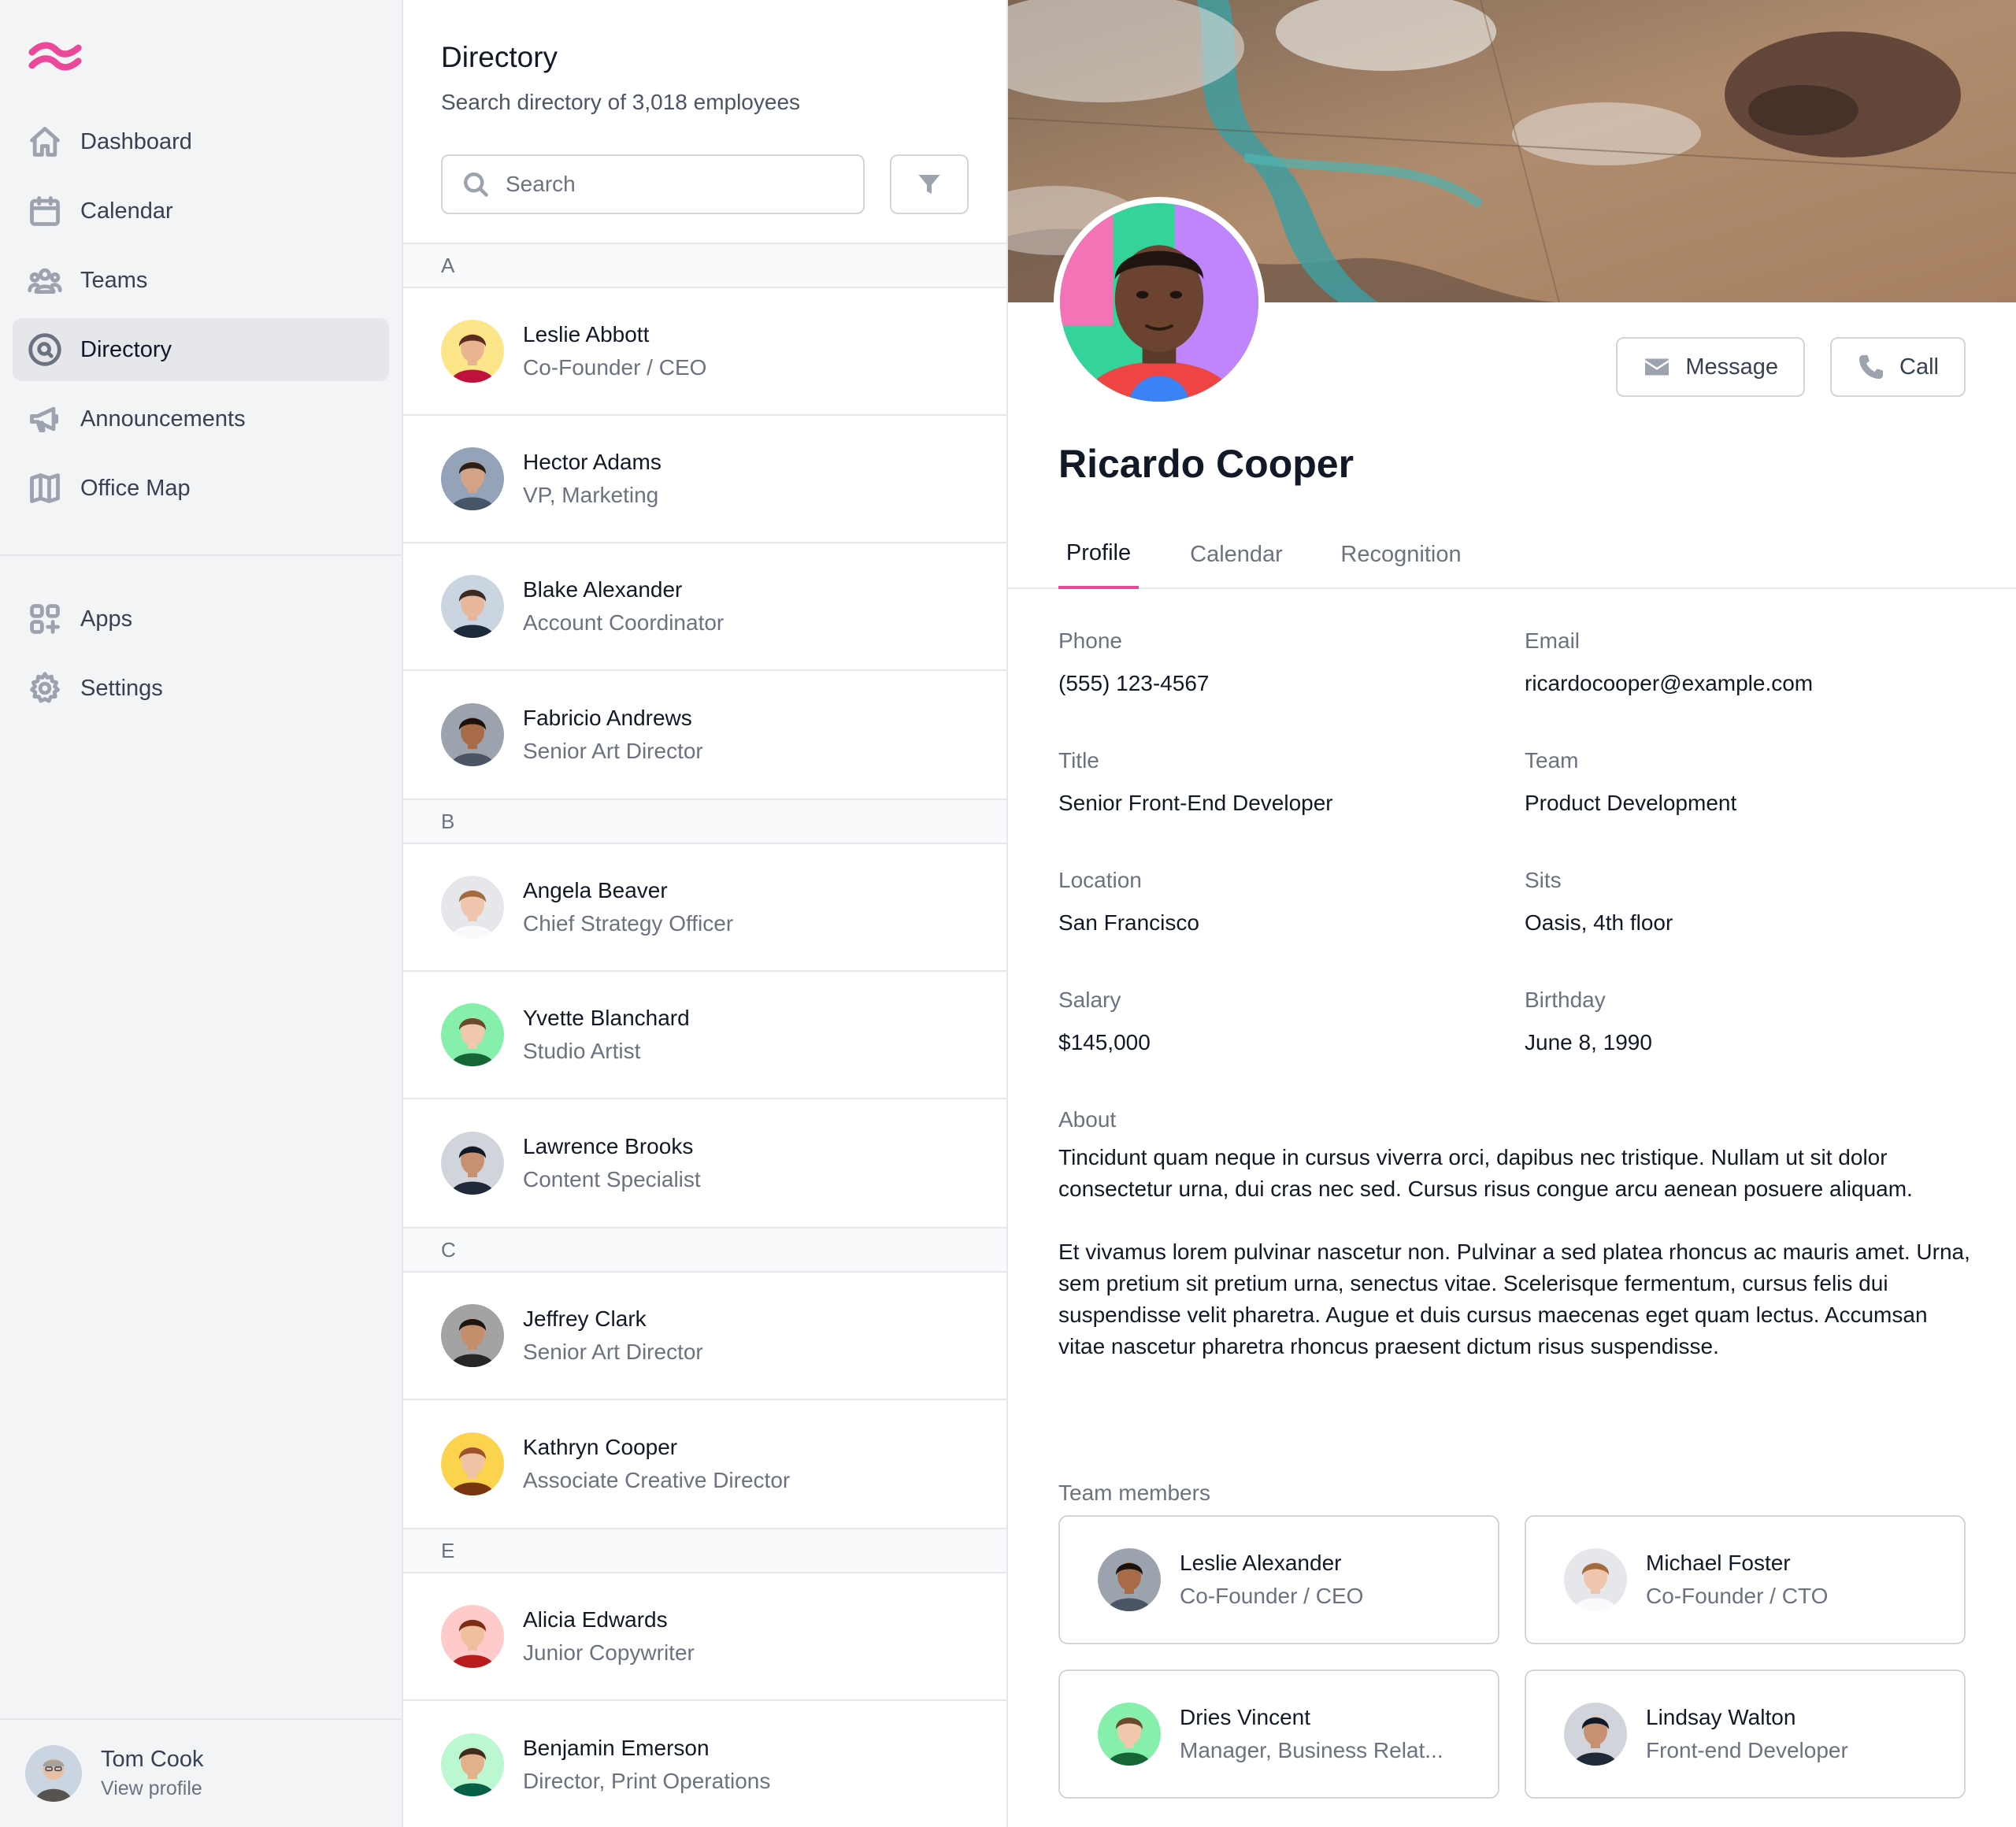 The height and width of the screenshot is (1827, 2016). What do you see at coordinates (613, 751) in the screenshot?
I see `person-role: Senior Art Director` at bounding box center [613, 751].